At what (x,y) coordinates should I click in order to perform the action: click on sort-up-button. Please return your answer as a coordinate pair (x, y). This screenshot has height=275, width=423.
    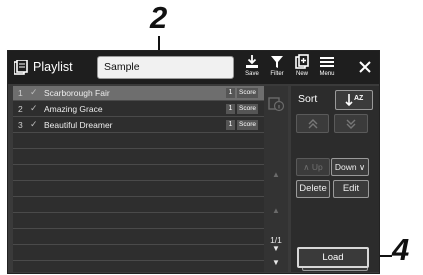
    Looking at the image, I should click on (312, 123).